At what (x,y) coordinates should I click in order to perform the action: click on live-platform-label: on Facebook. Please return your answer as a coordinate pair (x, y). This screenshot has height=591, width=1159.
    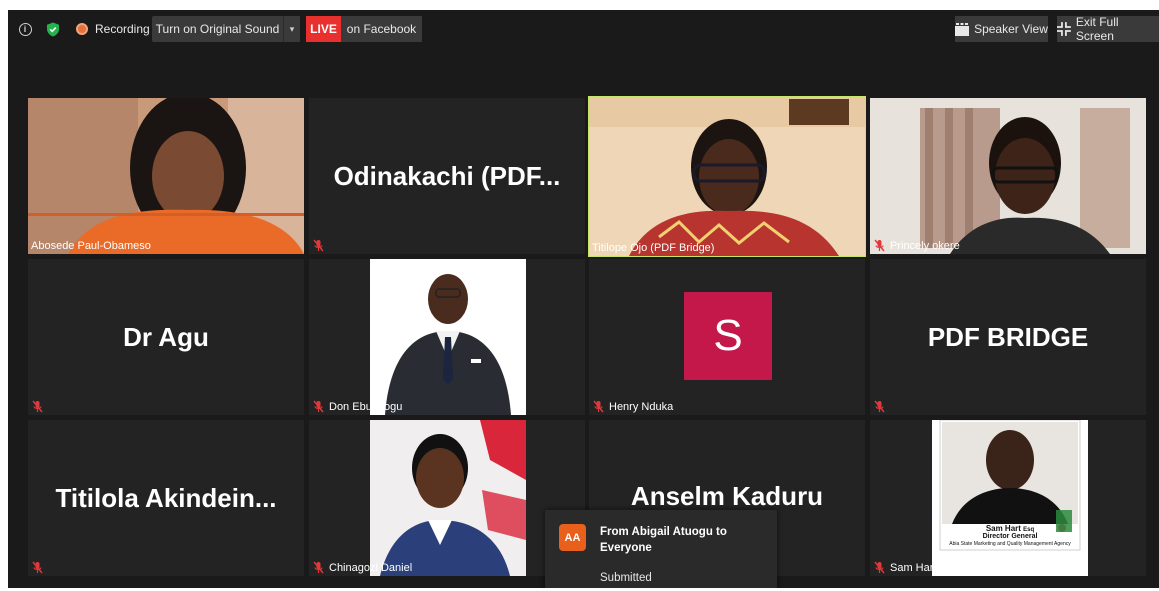
    Looking at the image, I should click on (381, 29).